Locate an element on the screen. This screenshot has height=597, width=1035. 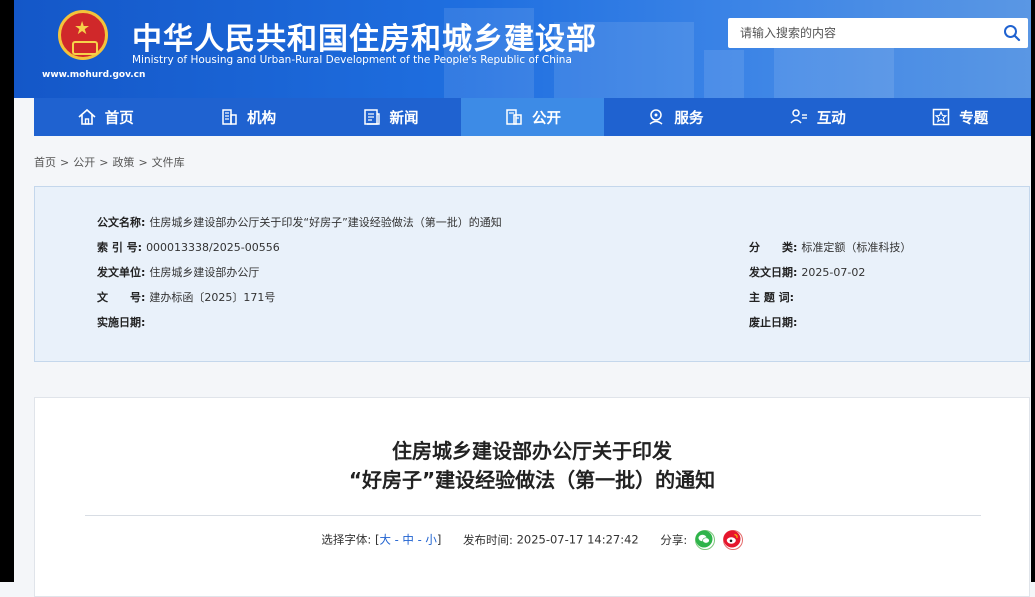
wechat-share-icon is located at coordinates (704, 540).